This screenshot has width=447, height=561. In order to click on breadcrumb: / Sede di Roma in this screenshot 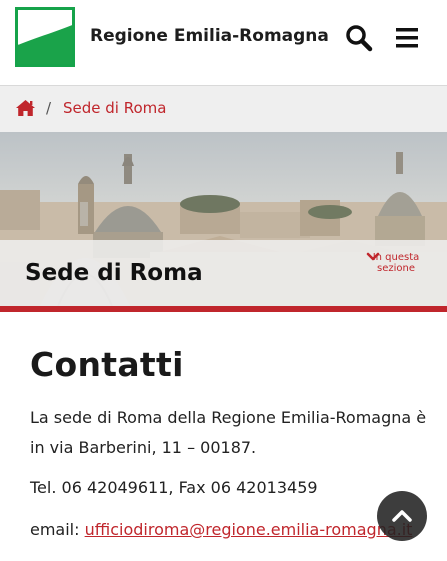, I will do `click(223, 109)`.